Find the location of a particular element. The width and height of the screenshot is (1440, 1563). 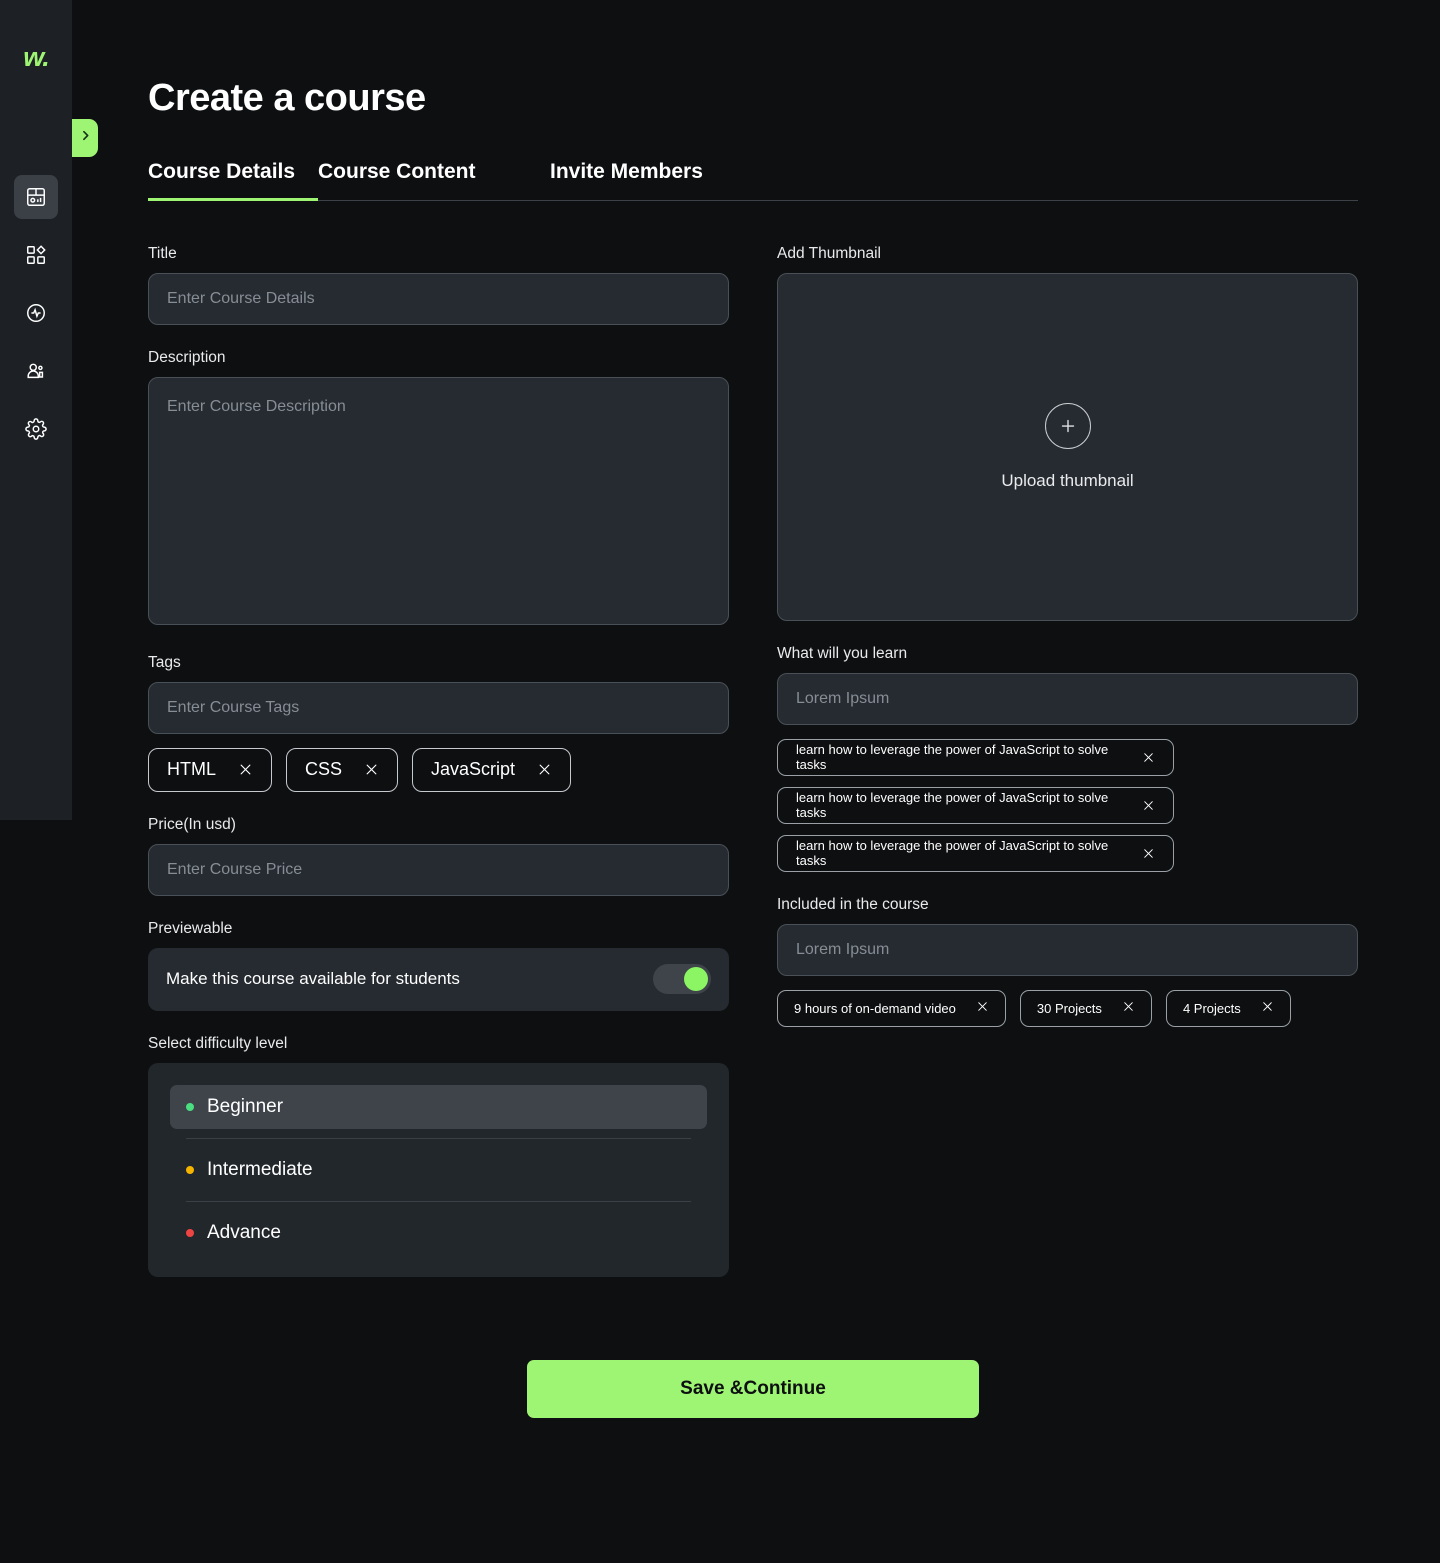

footer-actions: Save &Continue is located at coordinates (753, 1389).